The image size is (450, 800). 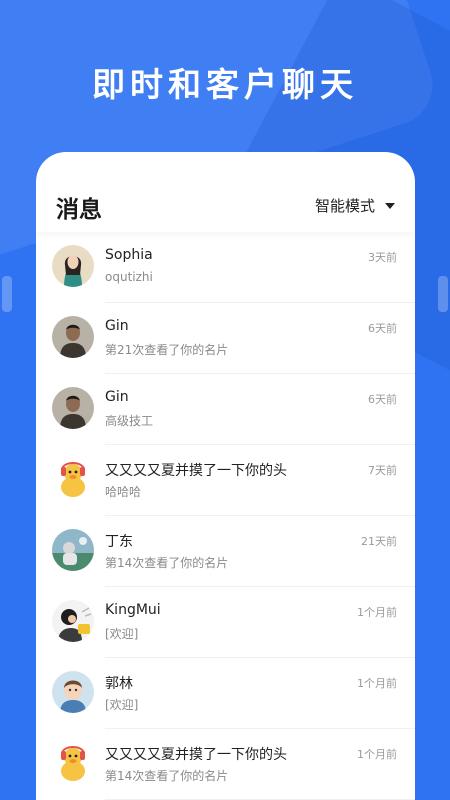 I want to click on conversation-item: Gin 高级技工 6天前, so click(x=225, y=409).